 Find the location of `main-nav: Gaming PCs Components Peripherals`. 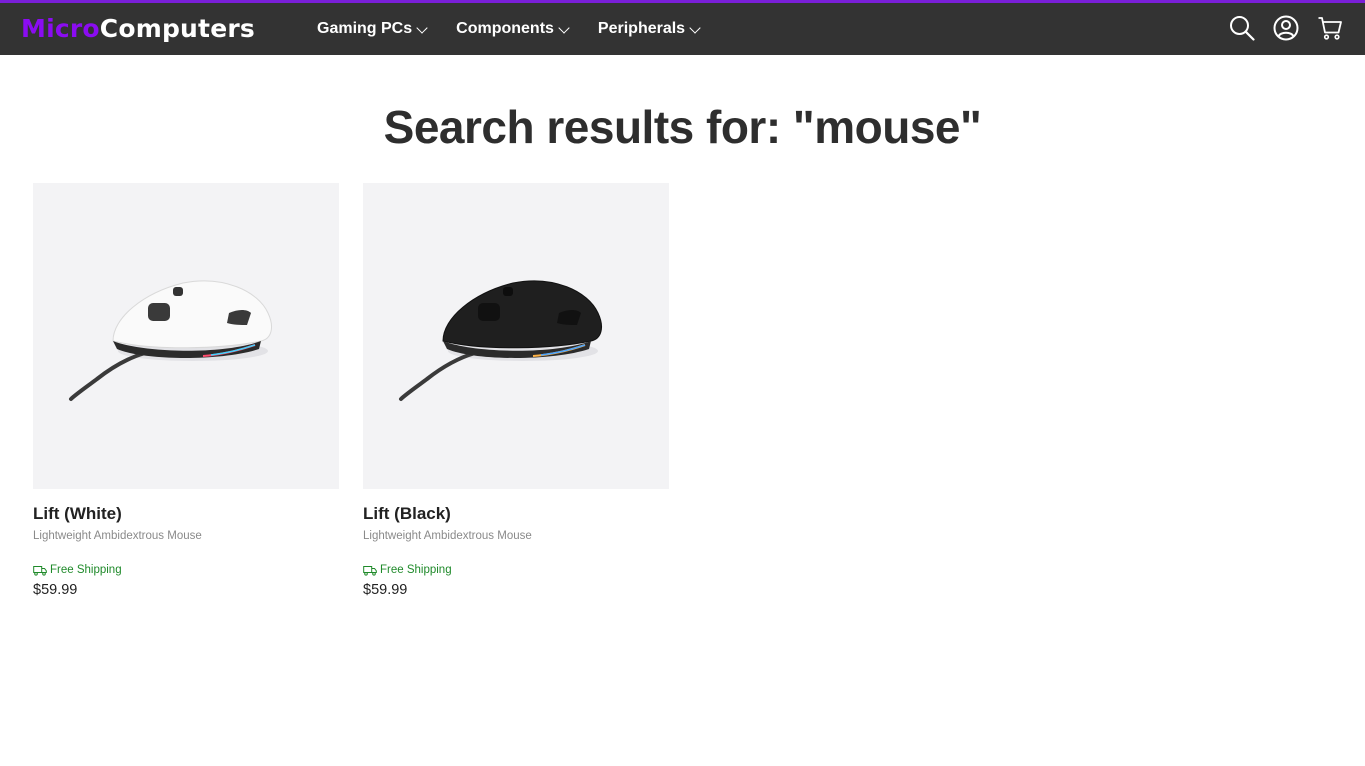

main-nav: Gaming PCs Components Peripherals is located at coordinates (523, 29).